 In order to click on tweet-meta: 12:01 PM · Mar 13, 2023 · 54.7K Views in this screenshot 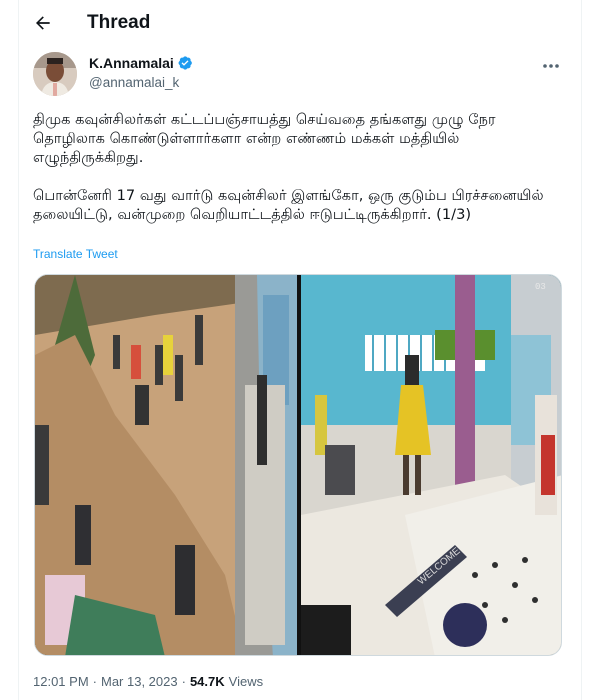, I will do `click(148, 681)`.